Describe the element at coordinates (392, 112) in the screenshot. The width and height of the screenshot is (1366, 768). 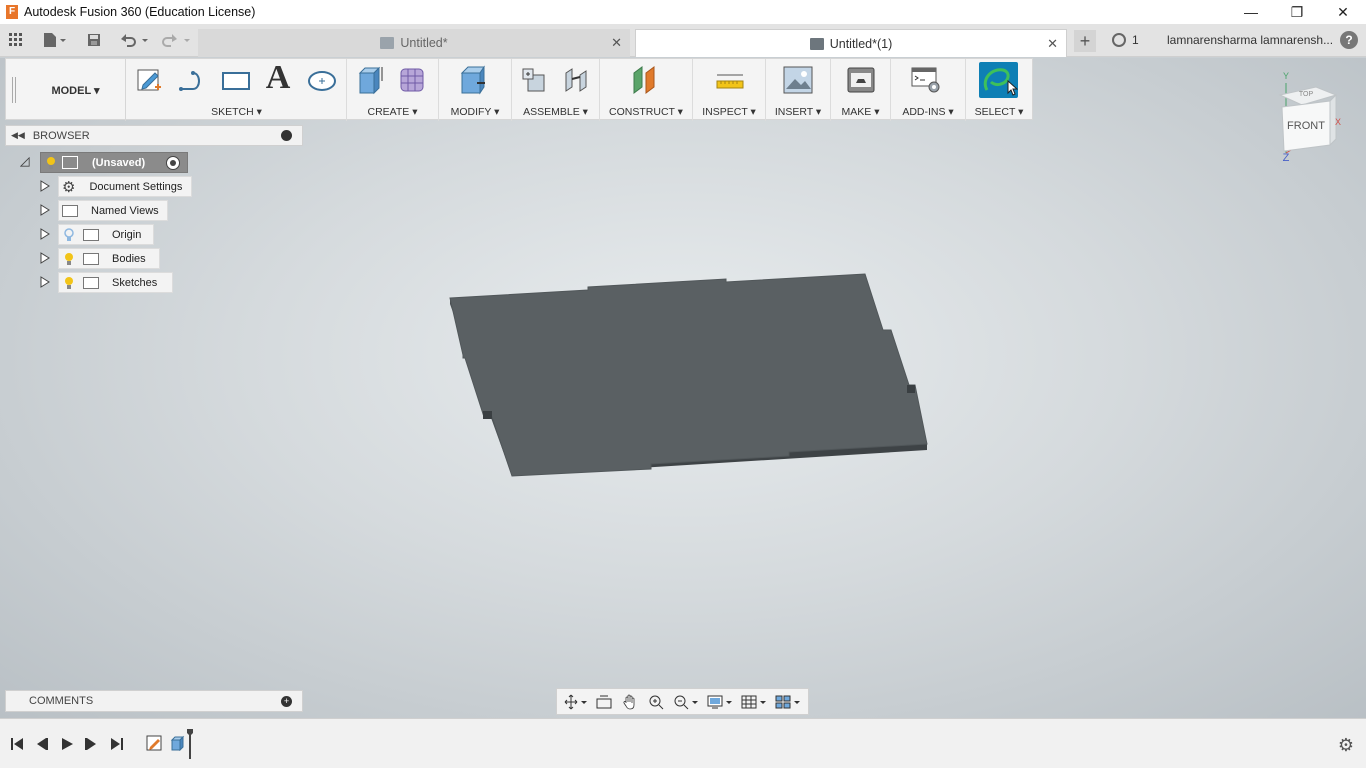
I see `create-group-label: CREATE ▾` at that location.